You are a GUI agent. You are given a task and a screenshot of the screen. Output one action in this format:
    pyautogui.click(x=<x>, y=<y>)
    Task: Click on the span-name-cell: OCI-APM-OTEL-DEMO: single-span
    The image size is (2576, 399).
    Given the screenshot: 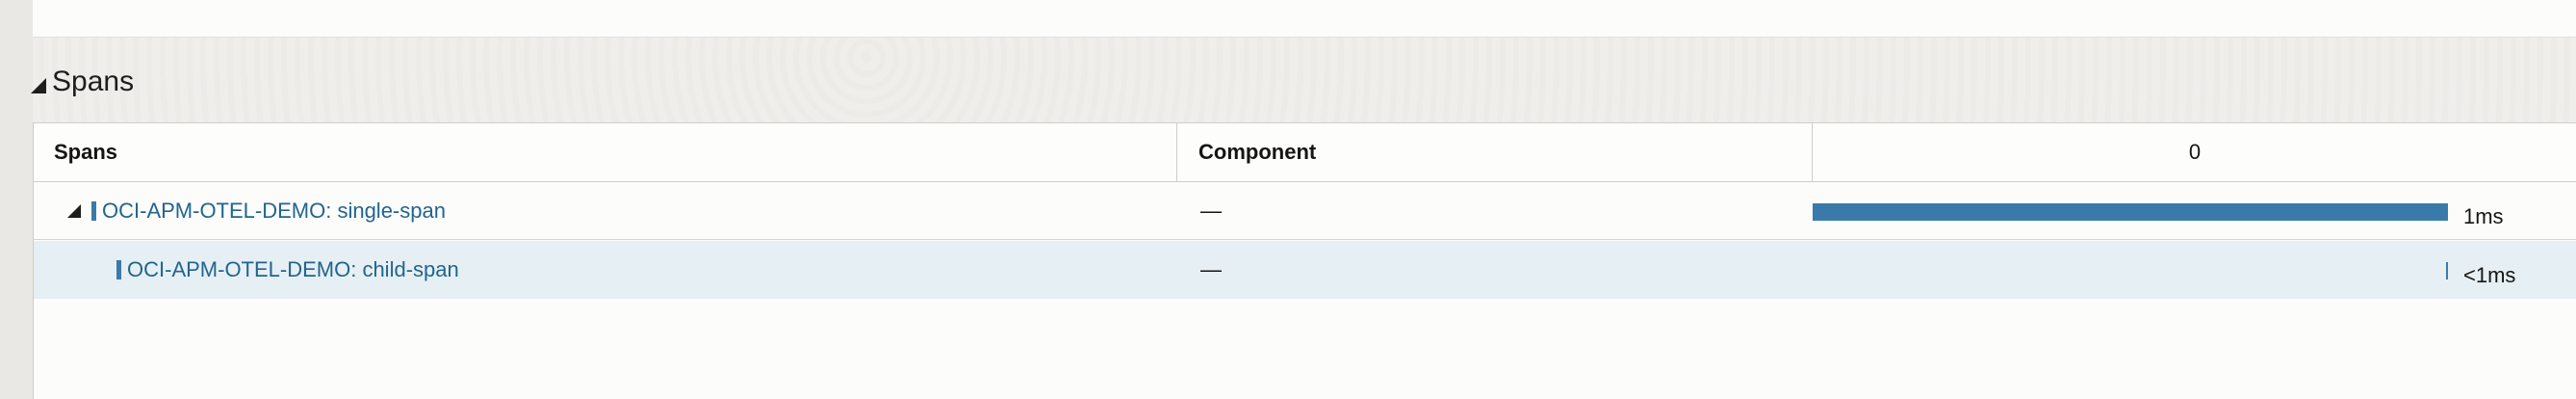 What is the action you would take?
    pyautogui.click(x=257, y=211)
    